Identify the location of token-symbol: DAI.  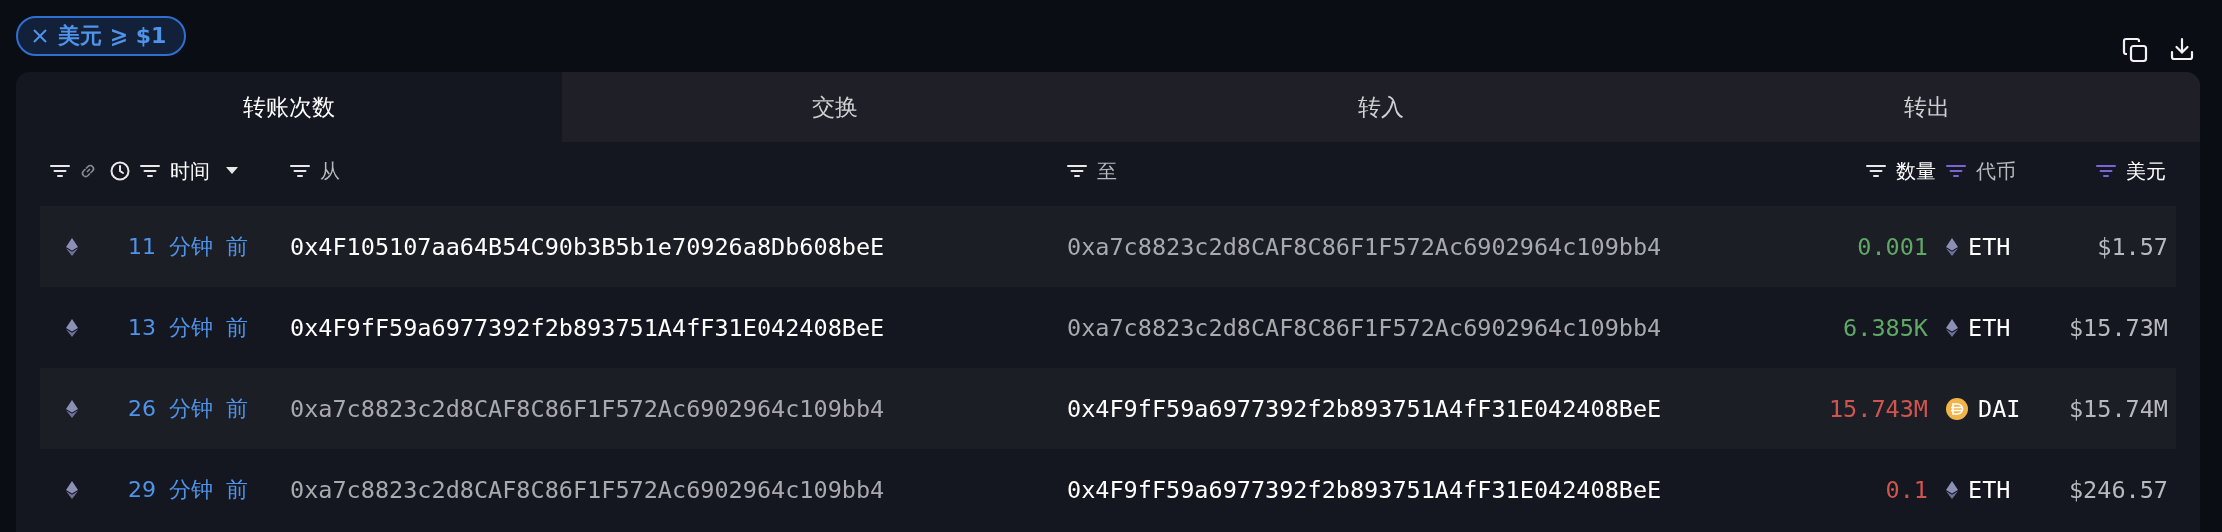
(1999, 408).